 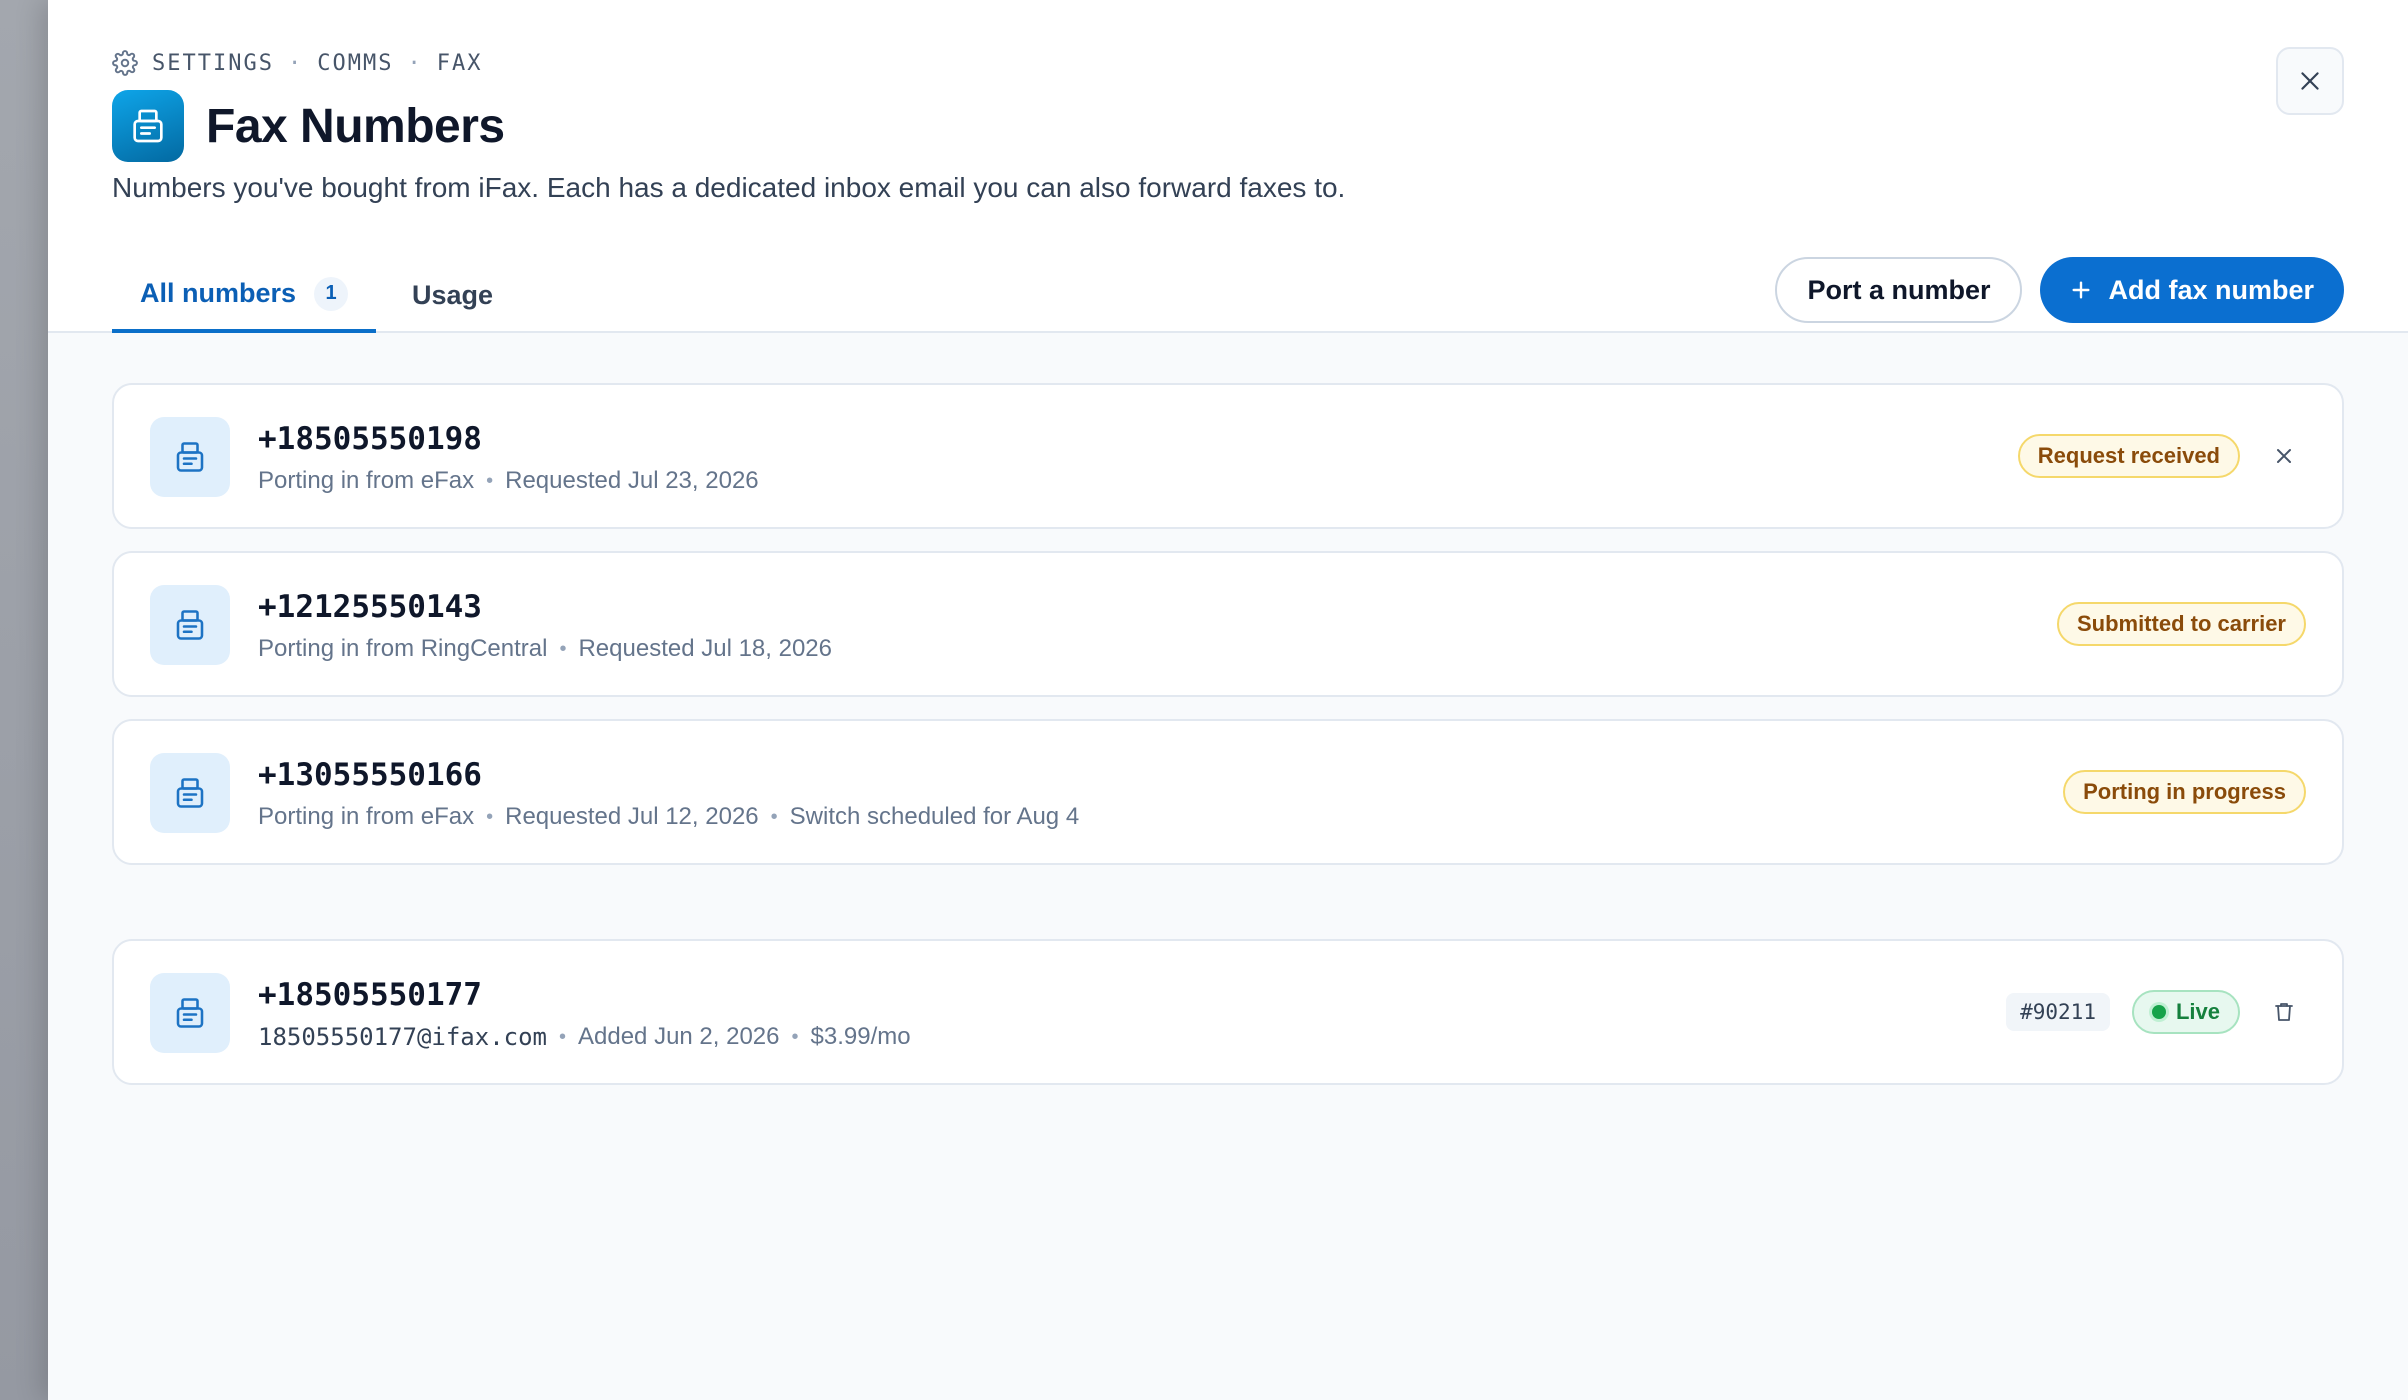 I want to click on monthly-price: $3.99/mo, so click(x=860, y=1036).